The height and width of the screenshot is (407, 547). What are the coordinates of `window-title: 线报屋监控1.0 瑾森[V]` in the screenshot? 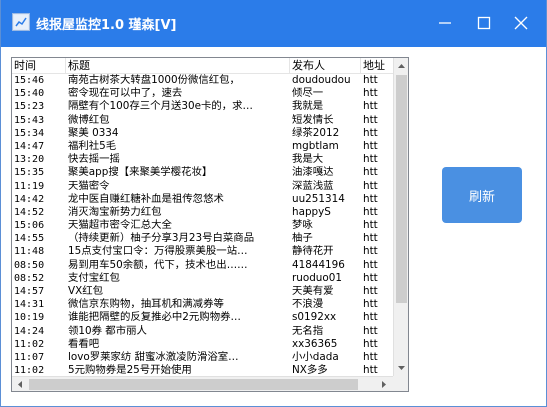 It's located at (106, 25).